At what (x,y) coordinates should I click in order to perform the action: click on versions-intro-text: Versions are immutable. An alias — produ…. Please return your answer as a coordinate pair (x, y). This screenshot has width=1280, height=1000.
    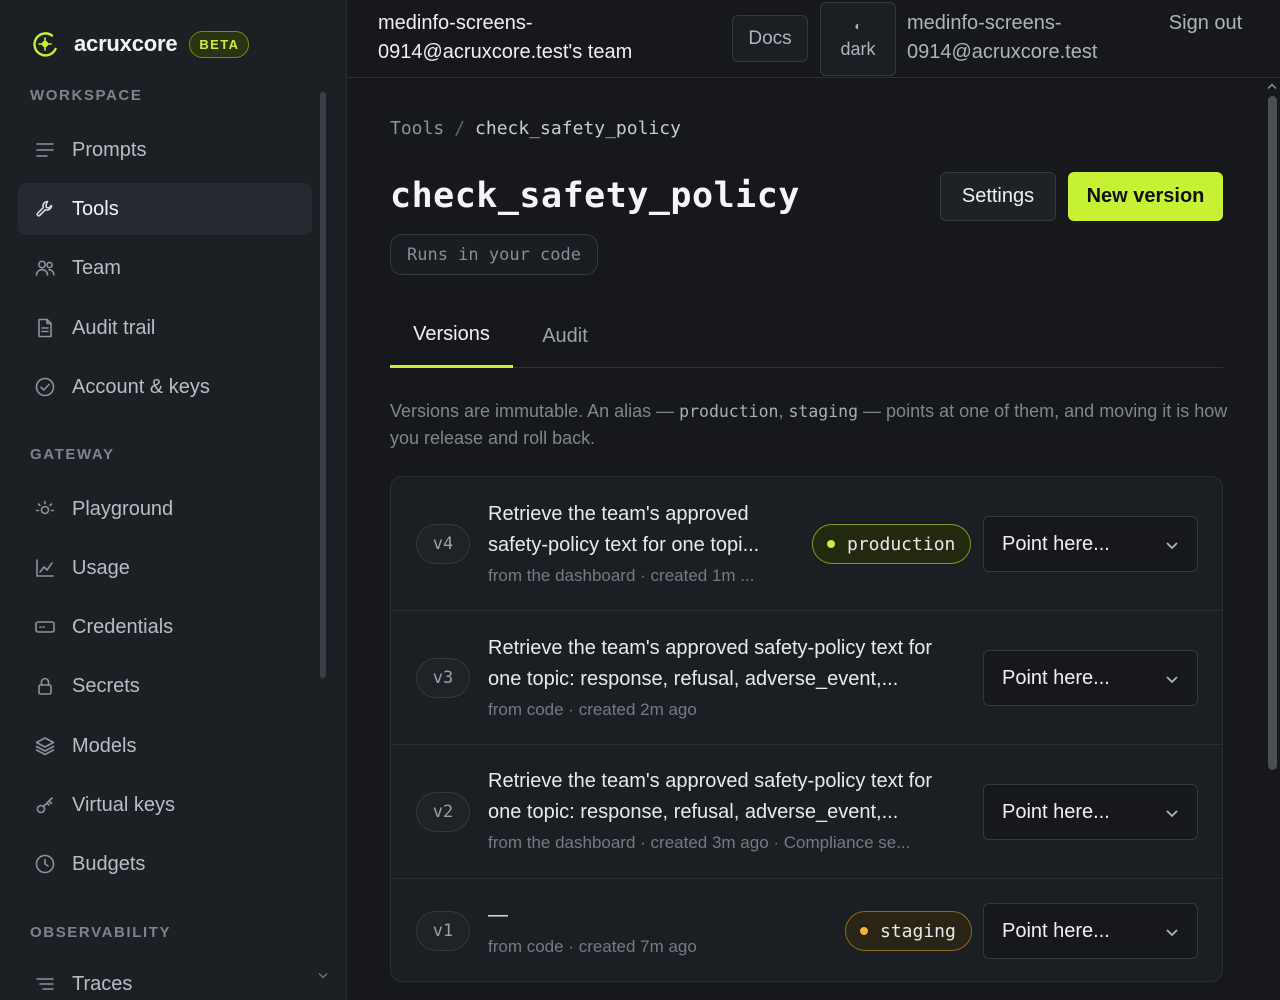
    Looking at the image, I should click on (810, 425).